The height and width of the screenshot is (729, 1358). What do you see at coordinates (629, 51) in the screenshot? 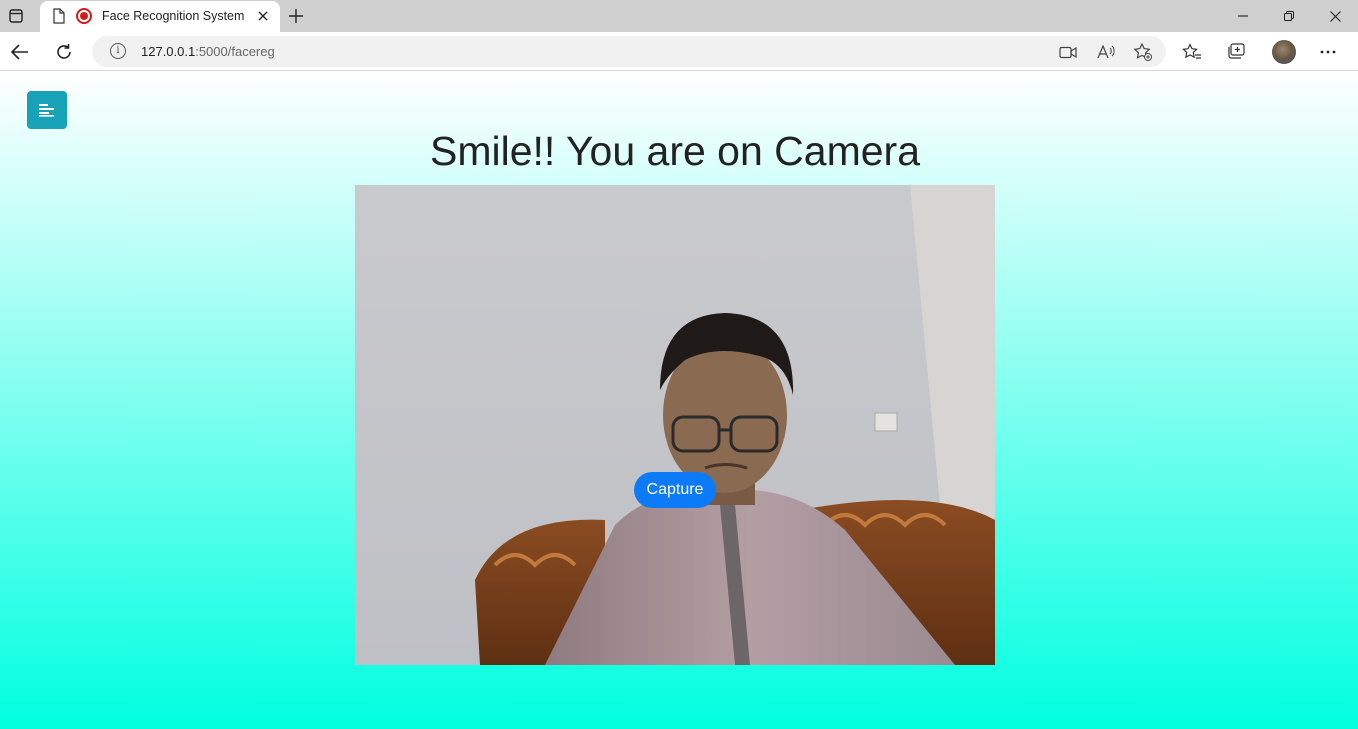
I see `address-bar: i 127.0.0.1:5000/facereg` at bounding box center [629, 51].